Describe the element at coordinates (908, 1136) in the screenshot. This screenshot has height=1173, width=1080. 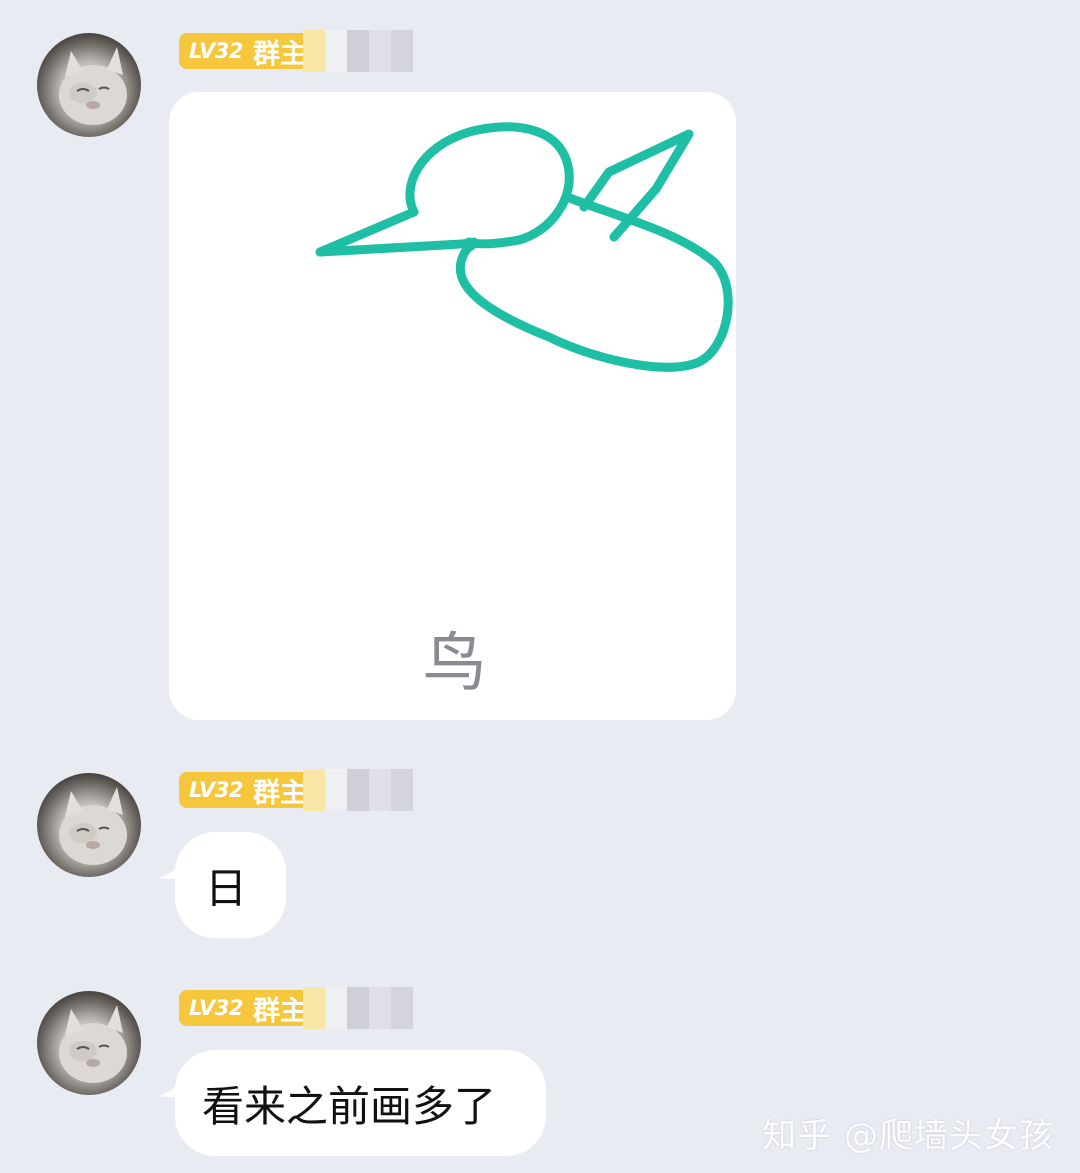
I see `watermark: 知乎 @爬墙头女孩` at that location.